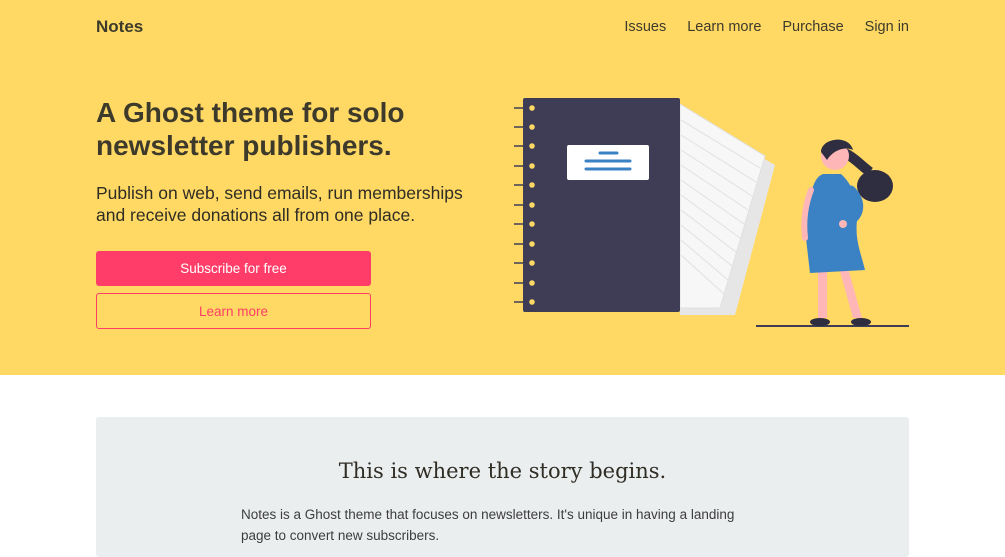 This screenshot has width=1005, height=557. Describe the element at coordinates (812, 27) in the screenshot. I see `nav-purchase: Purchase` at that location.